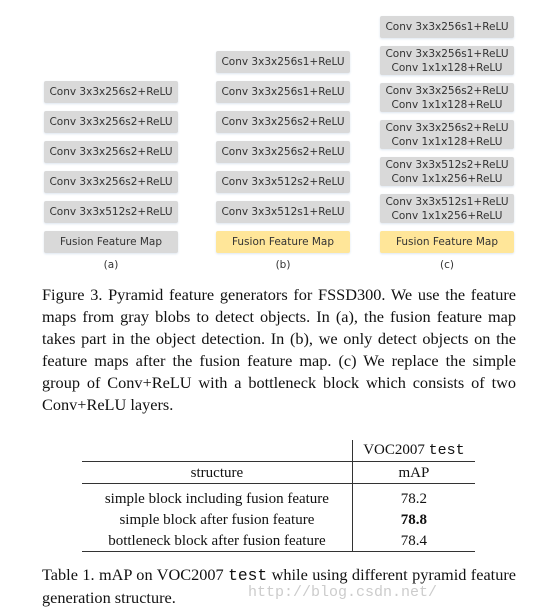 The image size is (548, 610). What do you see at coordinates (413, 541) in the screenshot?
I see `map-cell: 78.4` at bounding box center [413, 541].